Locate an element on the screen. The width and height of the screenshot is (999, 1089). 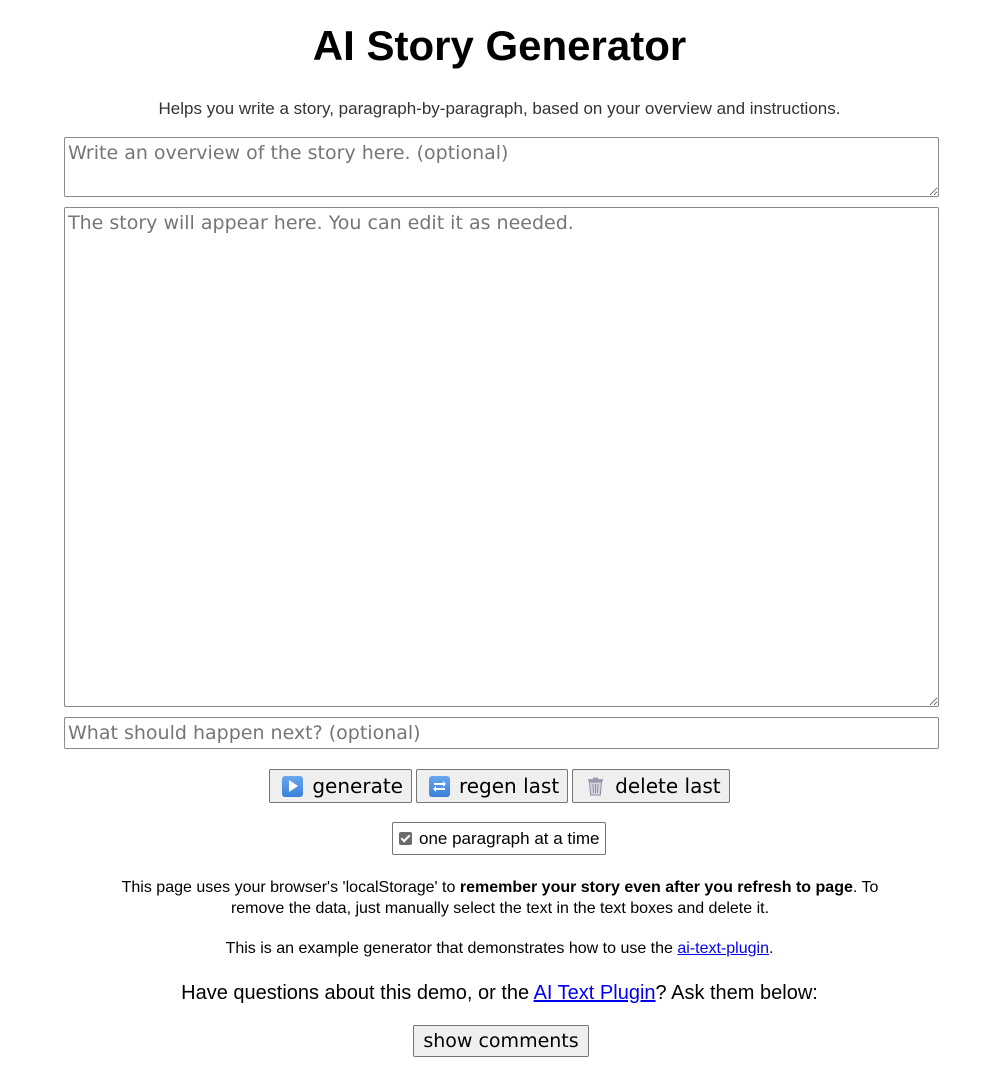
questions-prefix: Have questions about this demo, or the is located at coordinates (357, 993).